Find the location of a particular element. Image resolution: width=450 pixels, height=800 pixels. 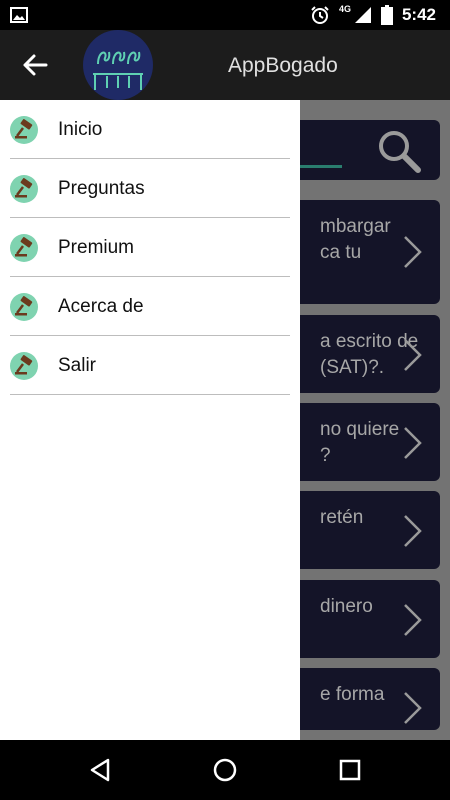

drawer-item-salir: Salir is located at coordinates (150, 365).